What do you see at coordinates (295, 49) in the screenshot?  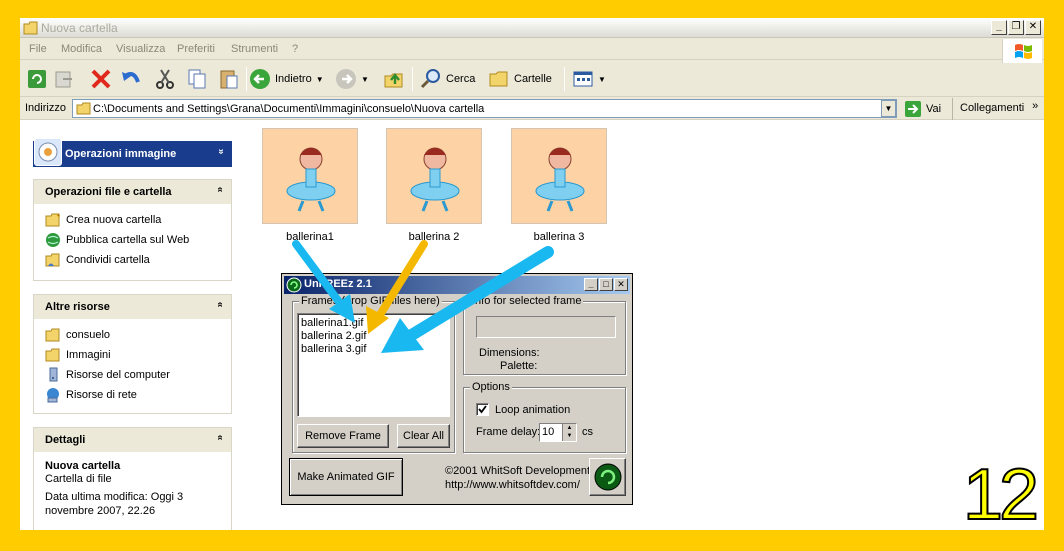 I see `menu-help: ?` at bounding box center [295, 49].